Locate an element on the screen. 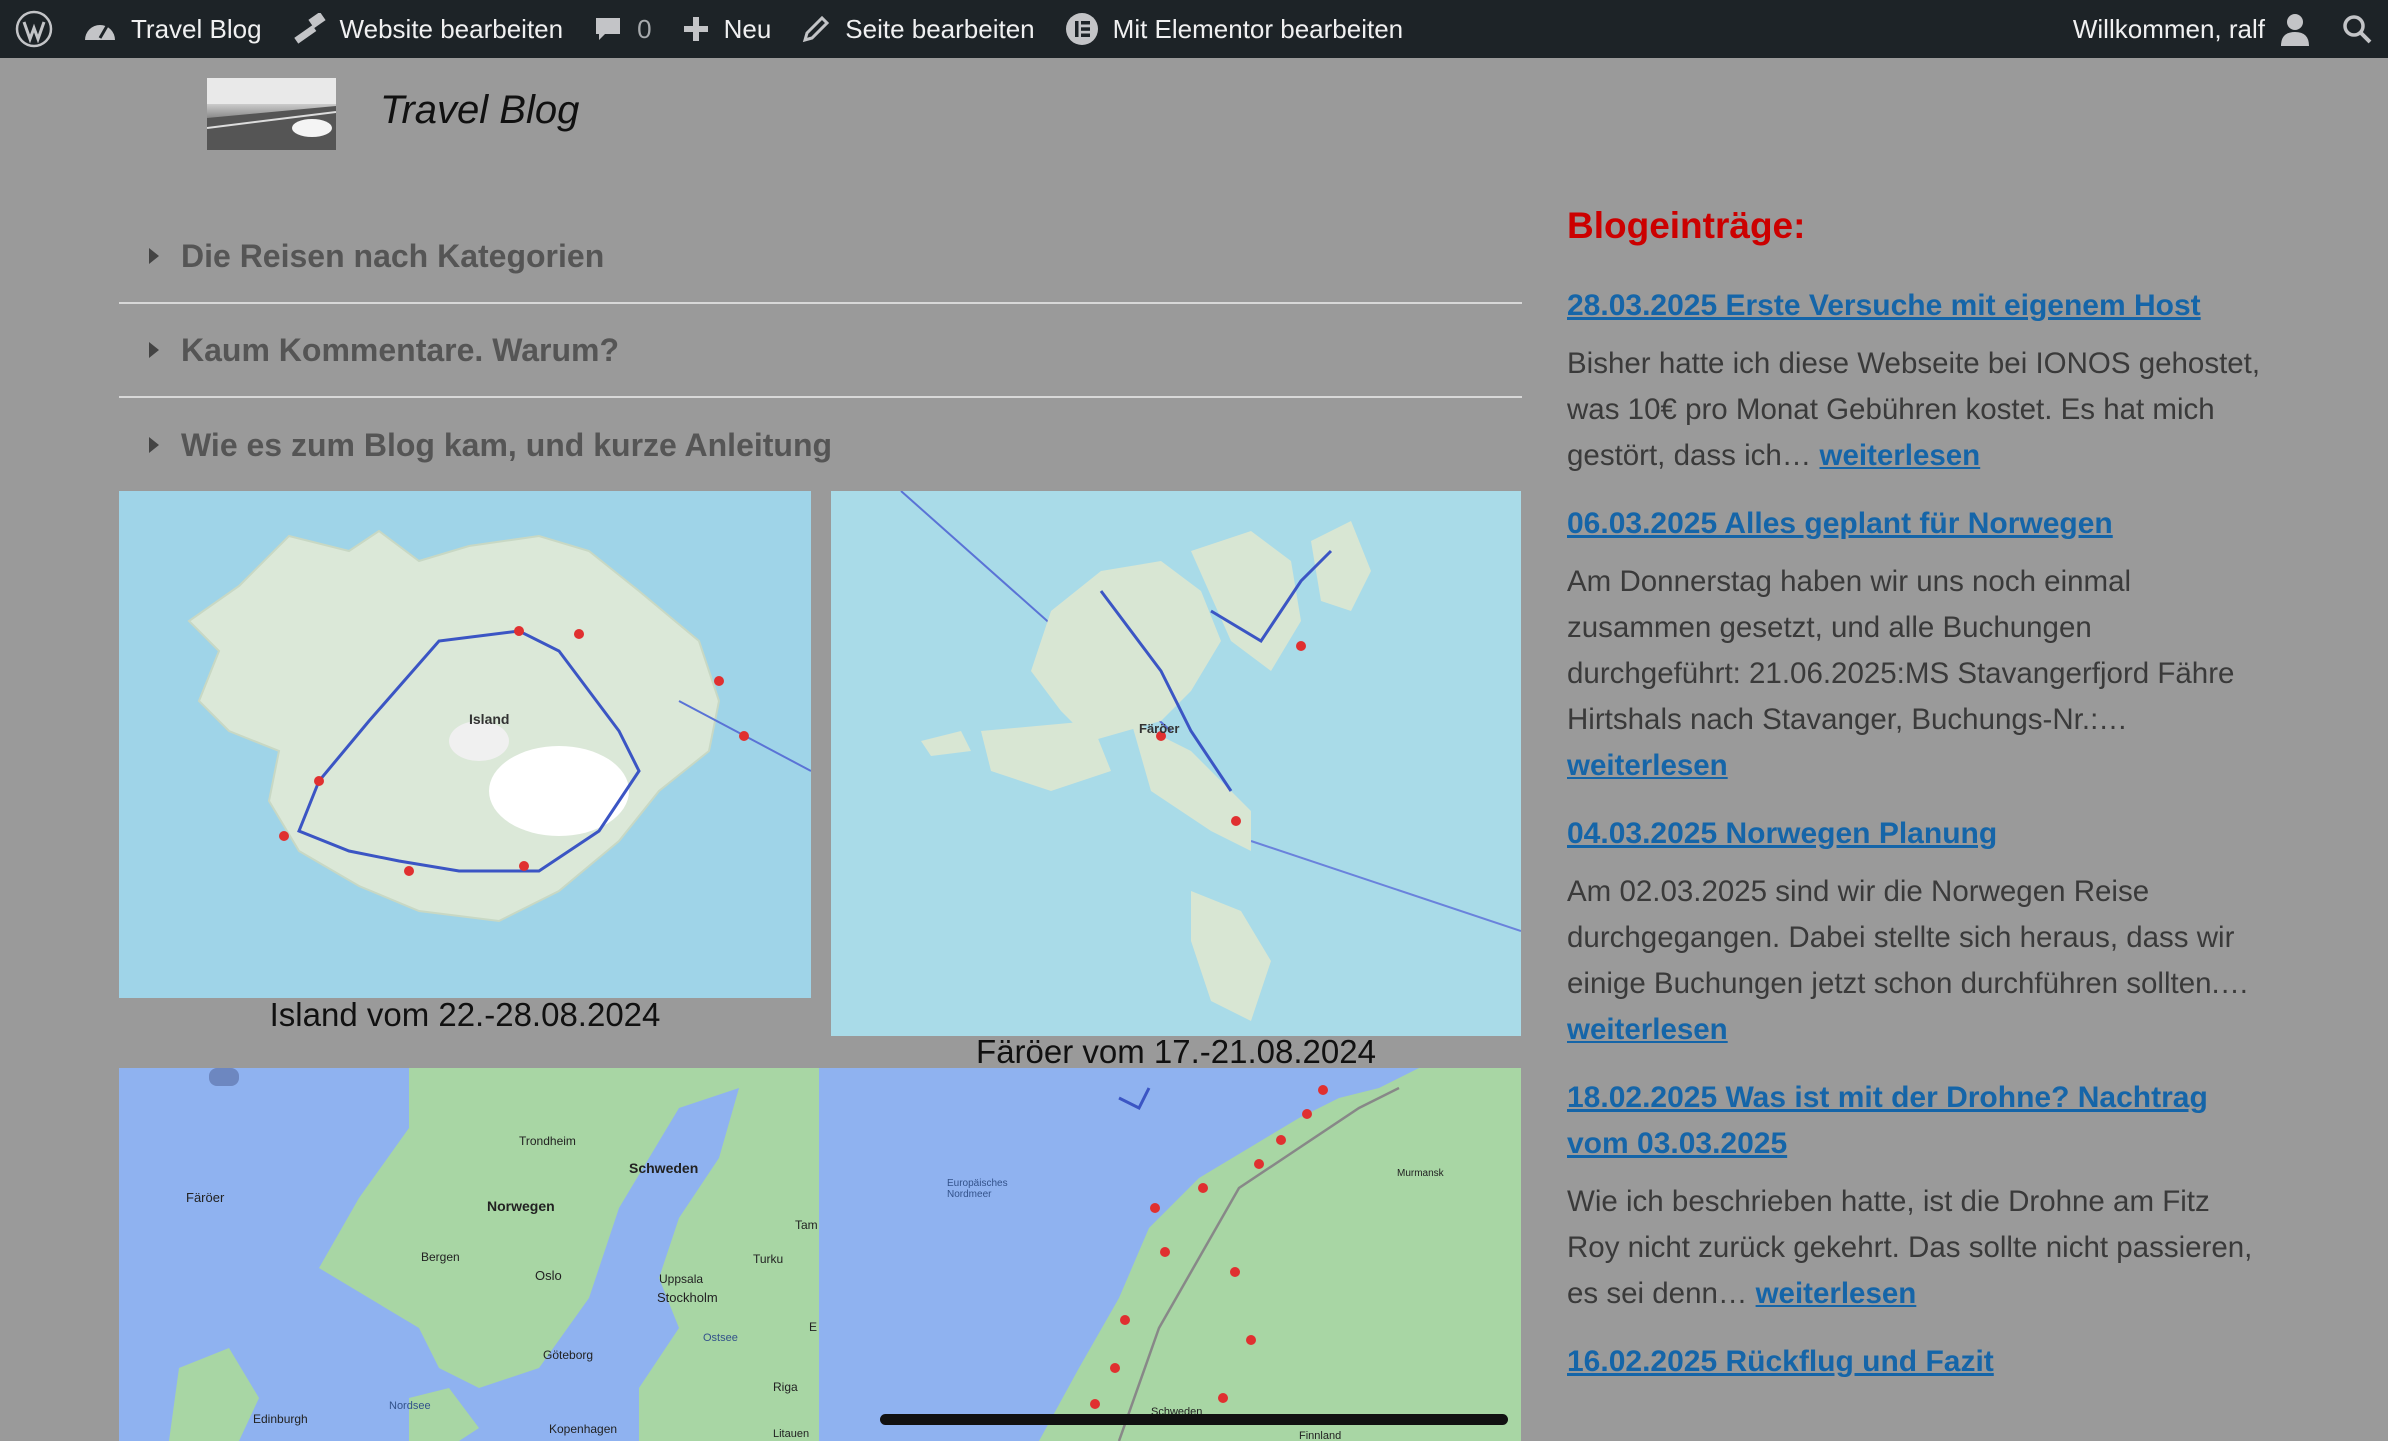 The width and height of the screenshot is (2388, 1441). elementor-edit-menu: Mit Elementor bearbeiten is located at coordinates (1234, 29).